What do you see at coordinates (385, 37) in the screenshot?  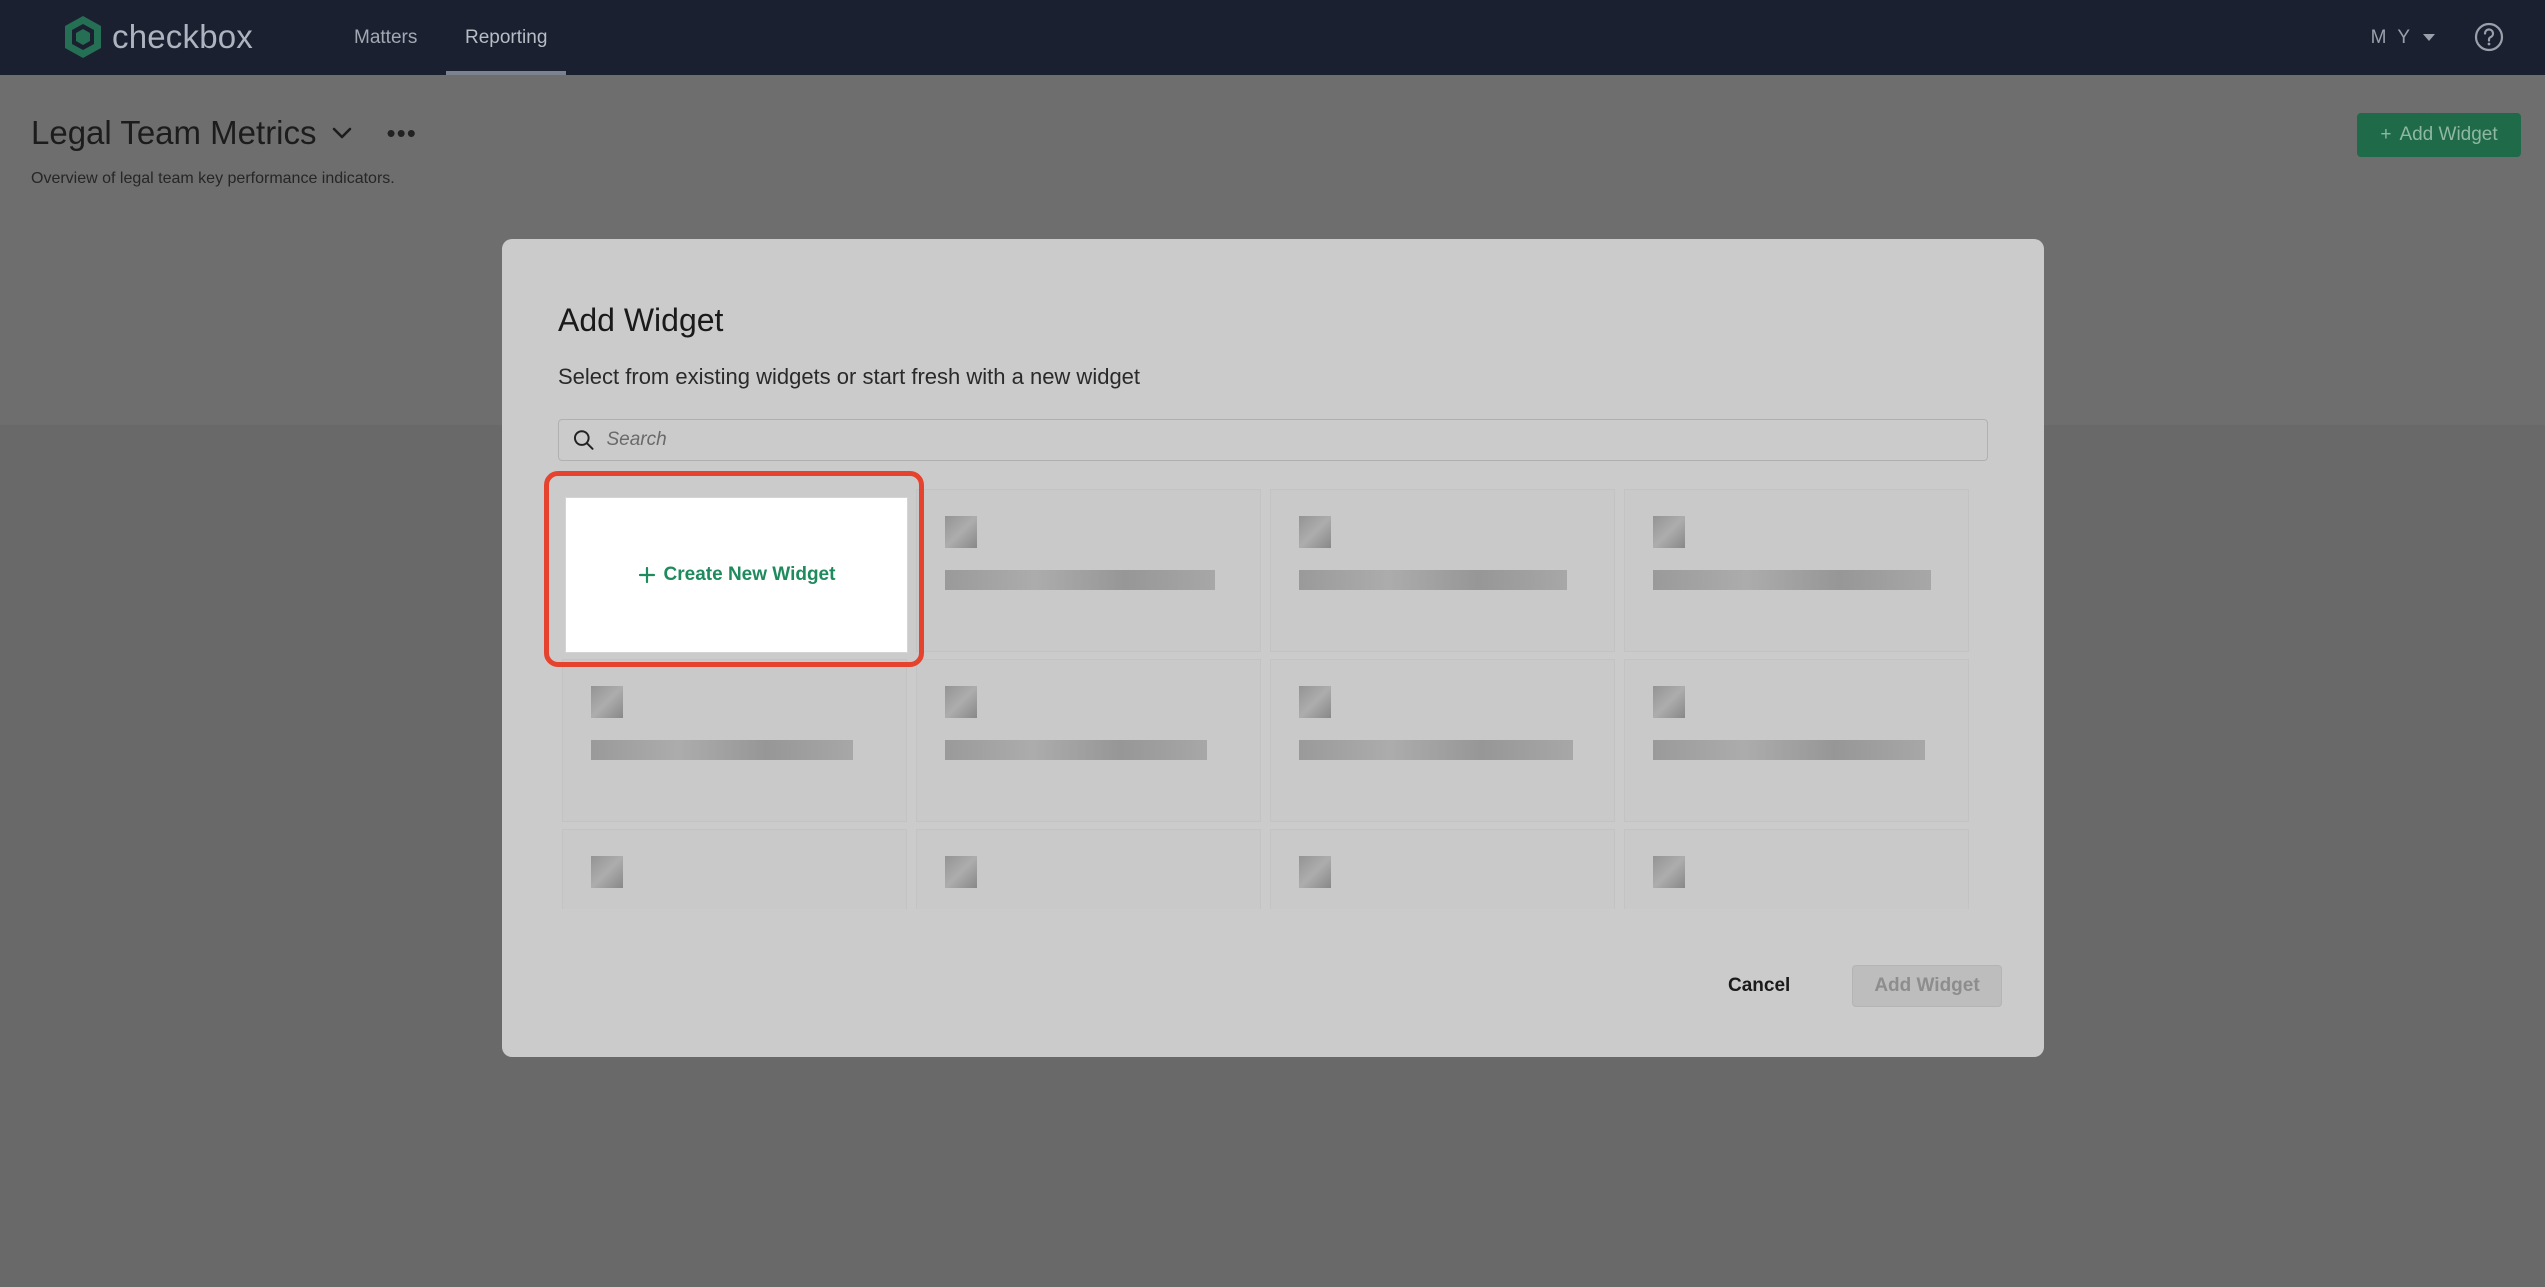 I see `nav-item-matters: Matters` at bounding box center [385, 37].